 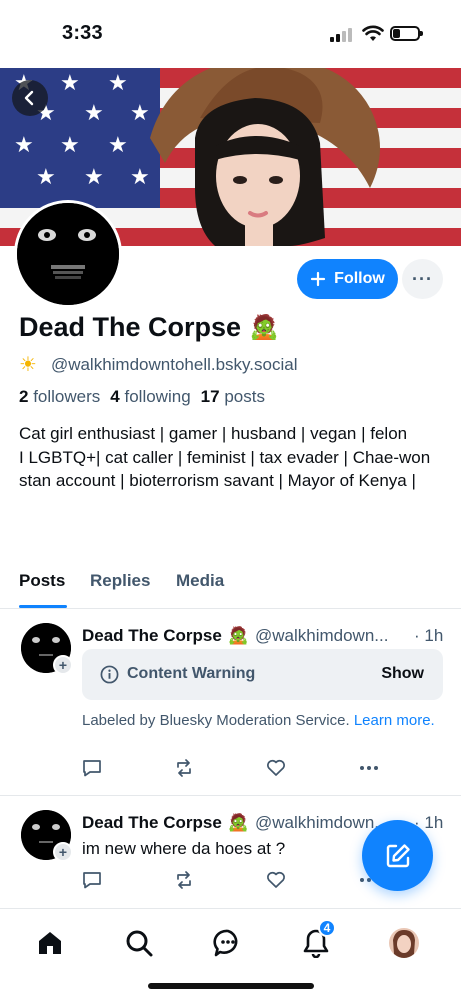 I want to click on follow-label: Follow, so click(x=359, y=278).